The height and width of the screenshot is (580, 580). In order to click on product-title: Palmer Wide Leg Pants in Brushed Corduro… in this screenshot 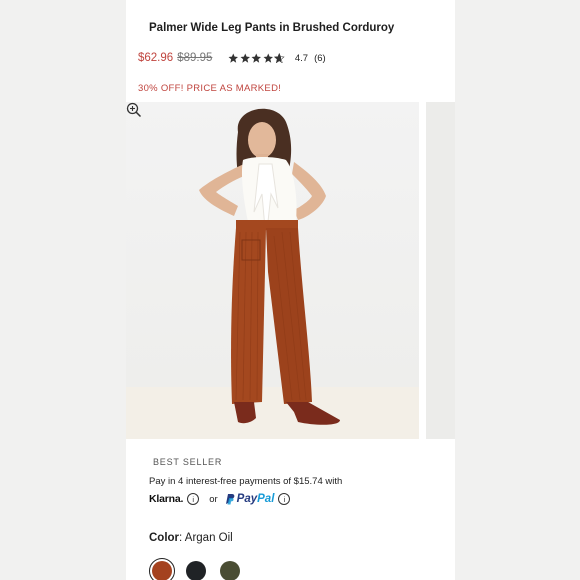, I will do `click(272, 28)`.